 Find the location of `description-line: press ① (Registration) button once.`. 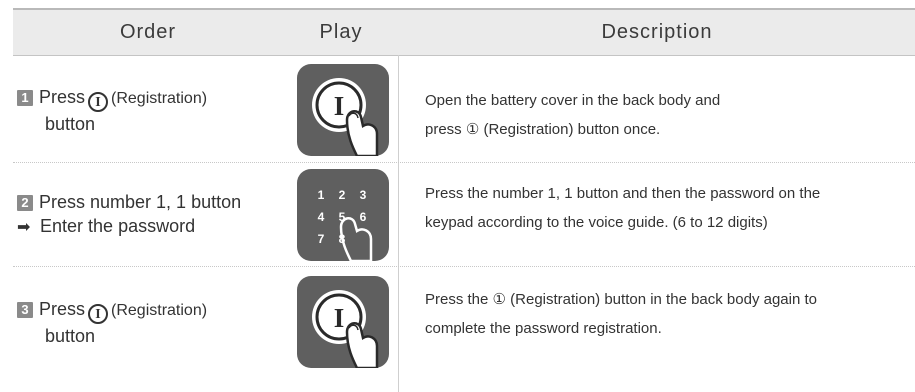

description-line: press ① (Registration) button once. is located at coordinates (543, 129).